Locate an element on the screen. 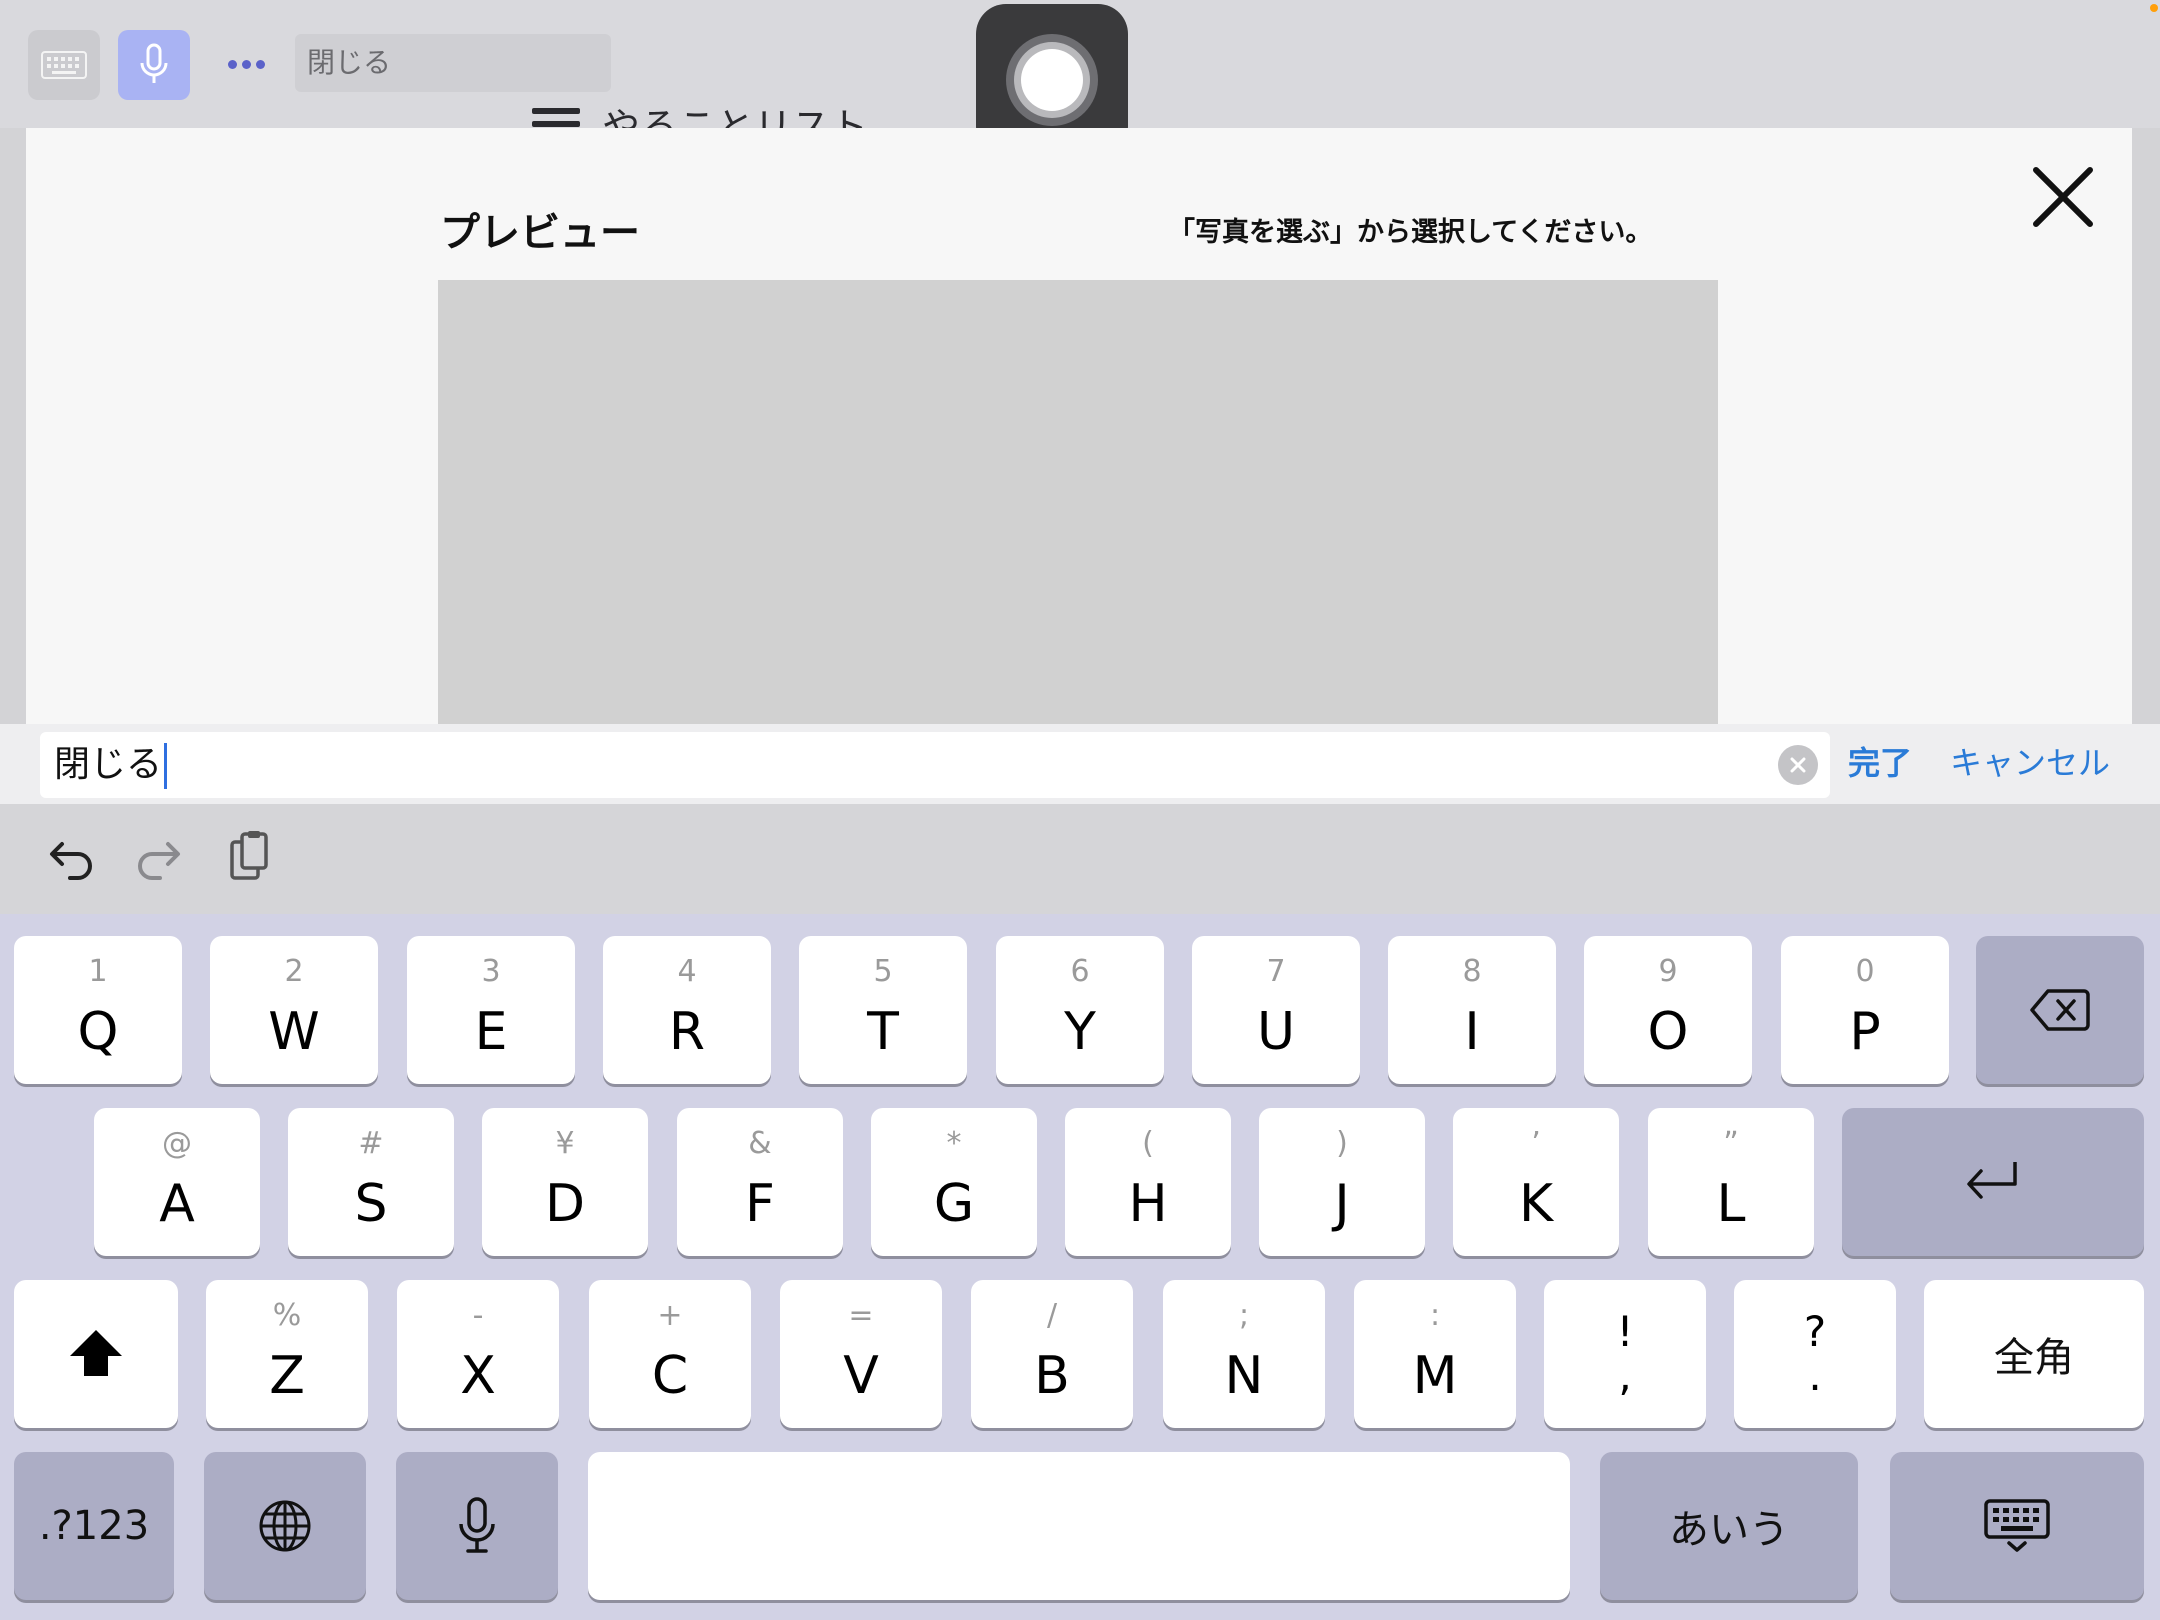  question-key-bottom: . is located at coordinates (1815, 1375).